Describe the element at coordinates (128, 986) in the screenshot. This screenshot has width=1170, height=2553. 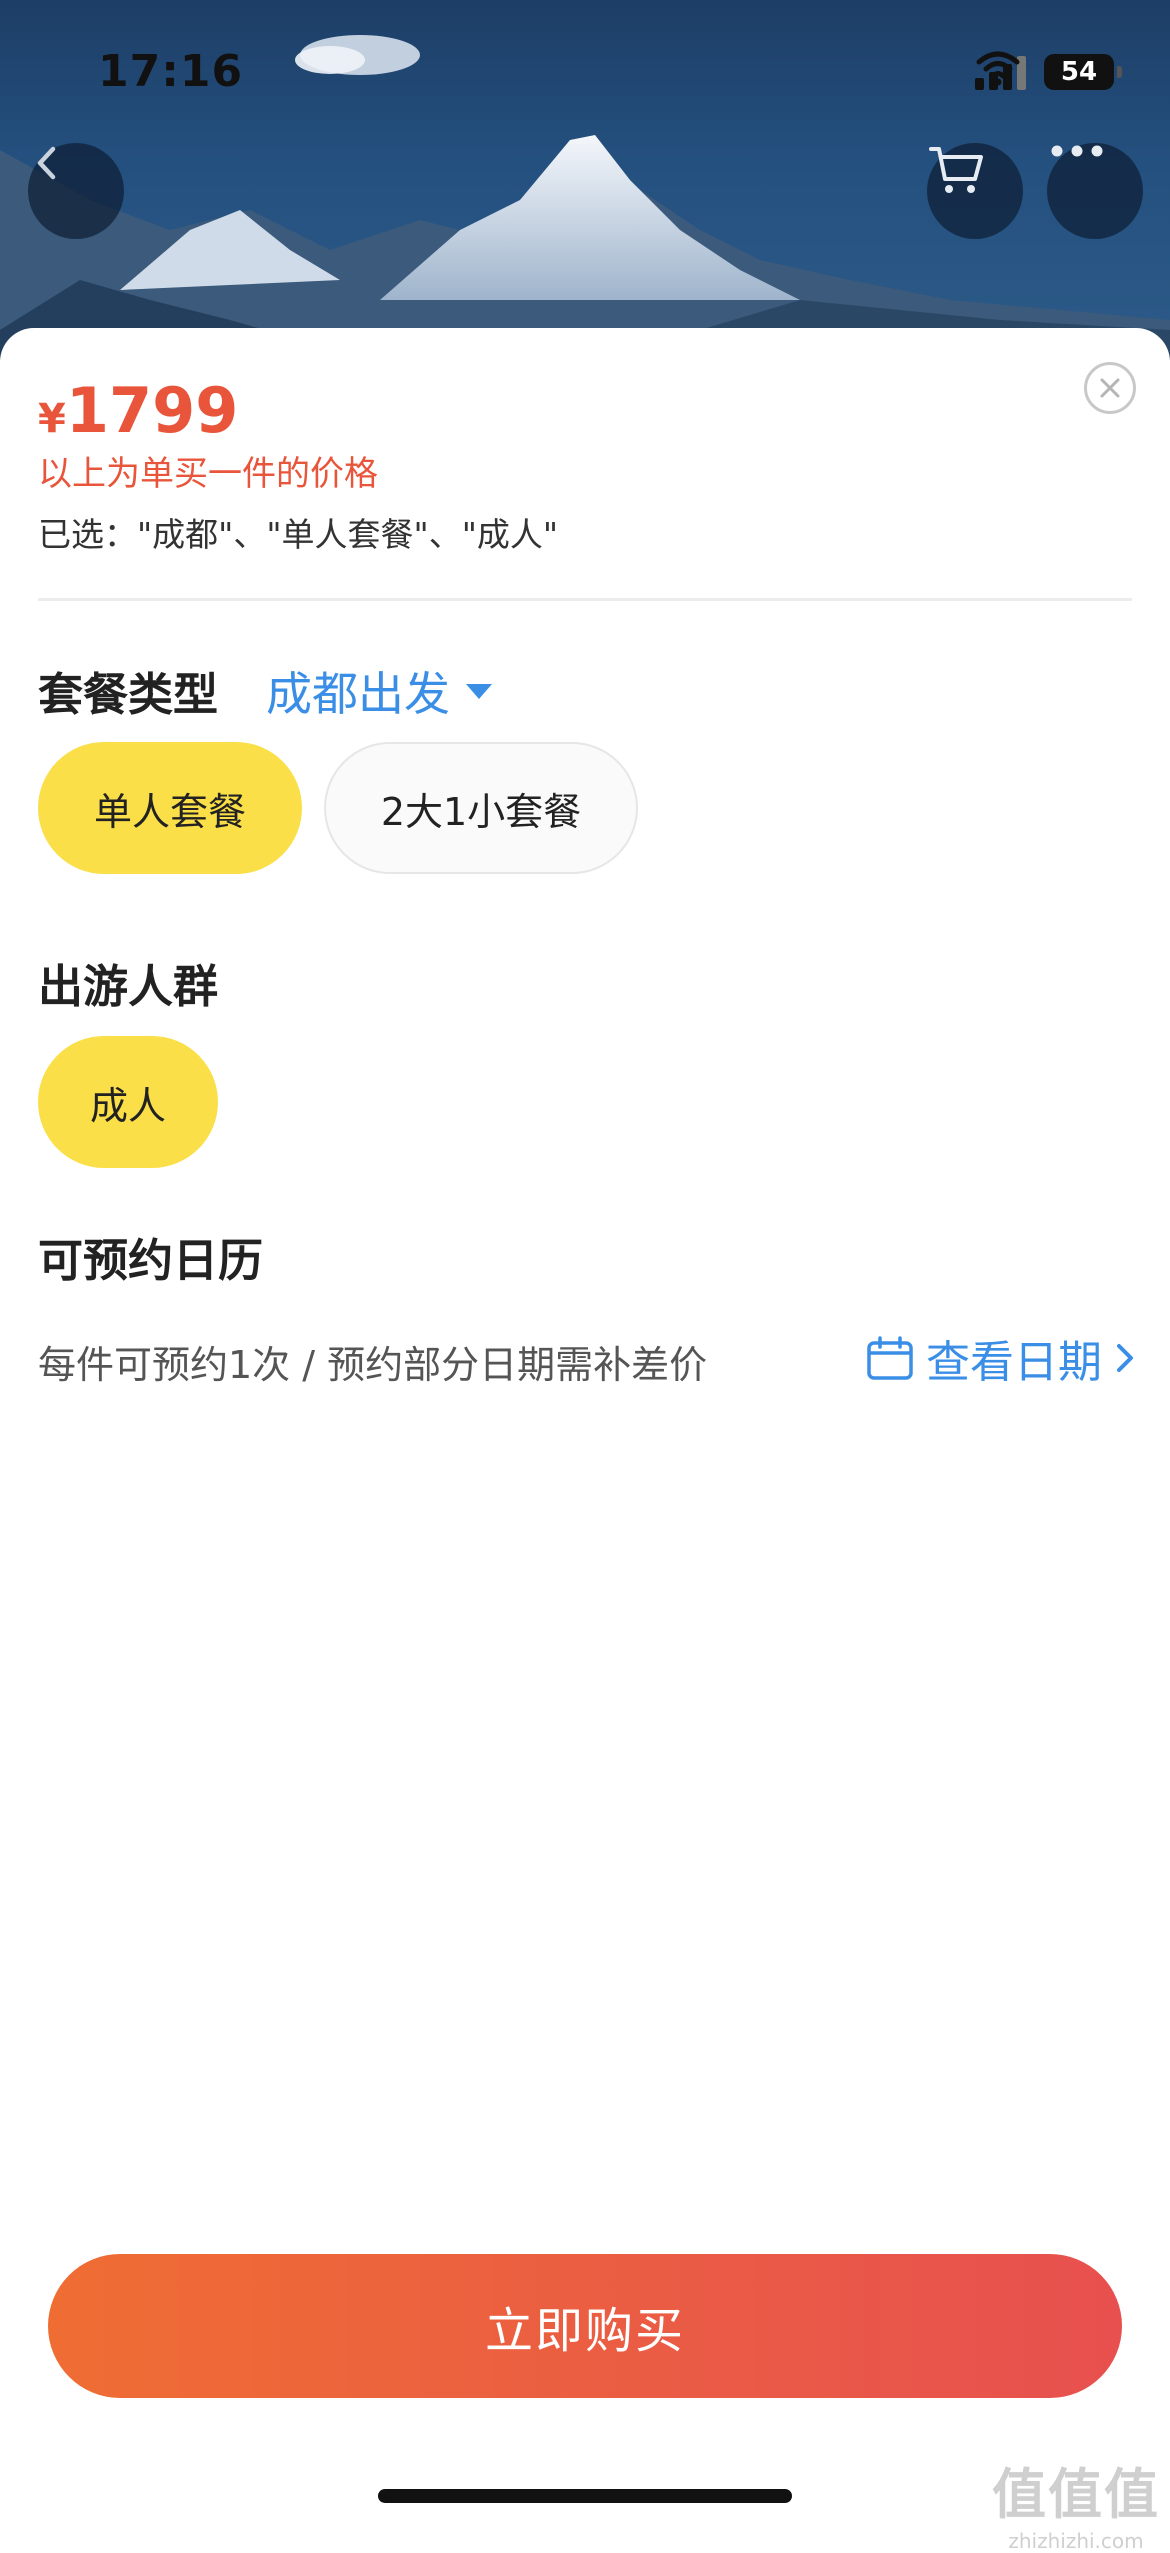
I see `travelers-title: 出游人群` at that location.